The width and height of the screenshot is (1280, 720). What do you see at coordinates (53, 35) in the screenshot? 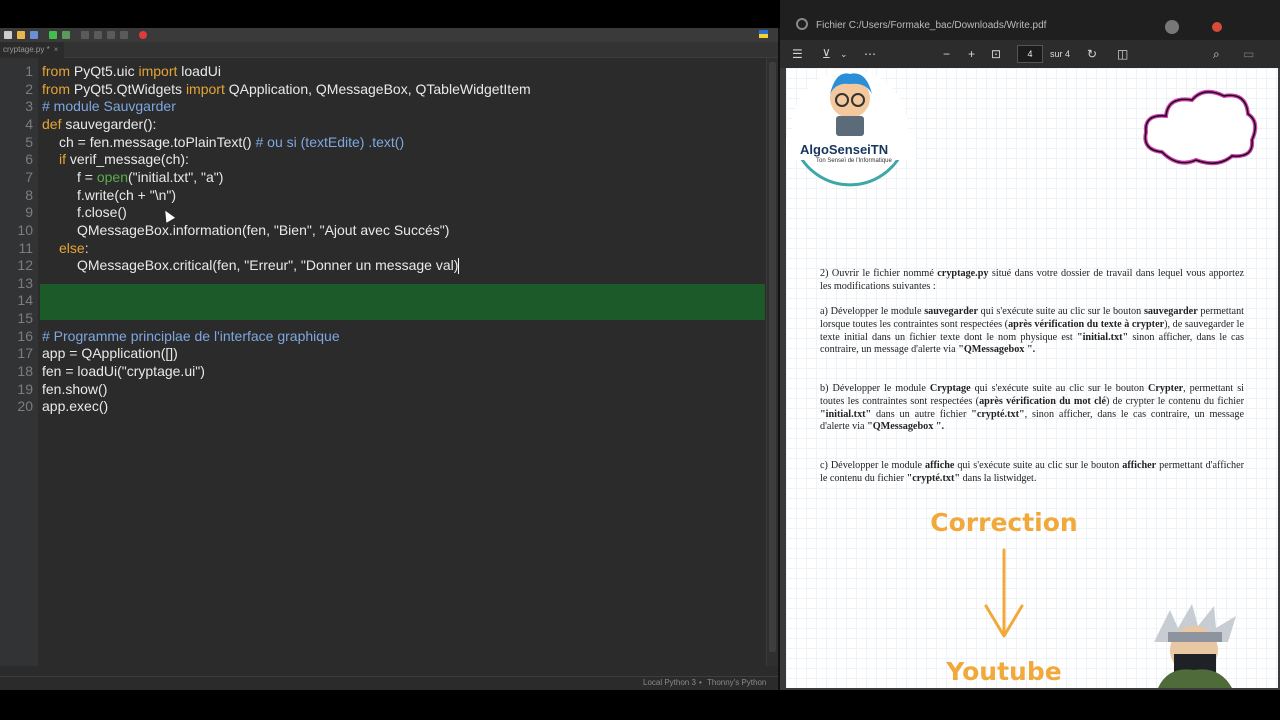
I see `run-icon` at bounding box center [53, 35].